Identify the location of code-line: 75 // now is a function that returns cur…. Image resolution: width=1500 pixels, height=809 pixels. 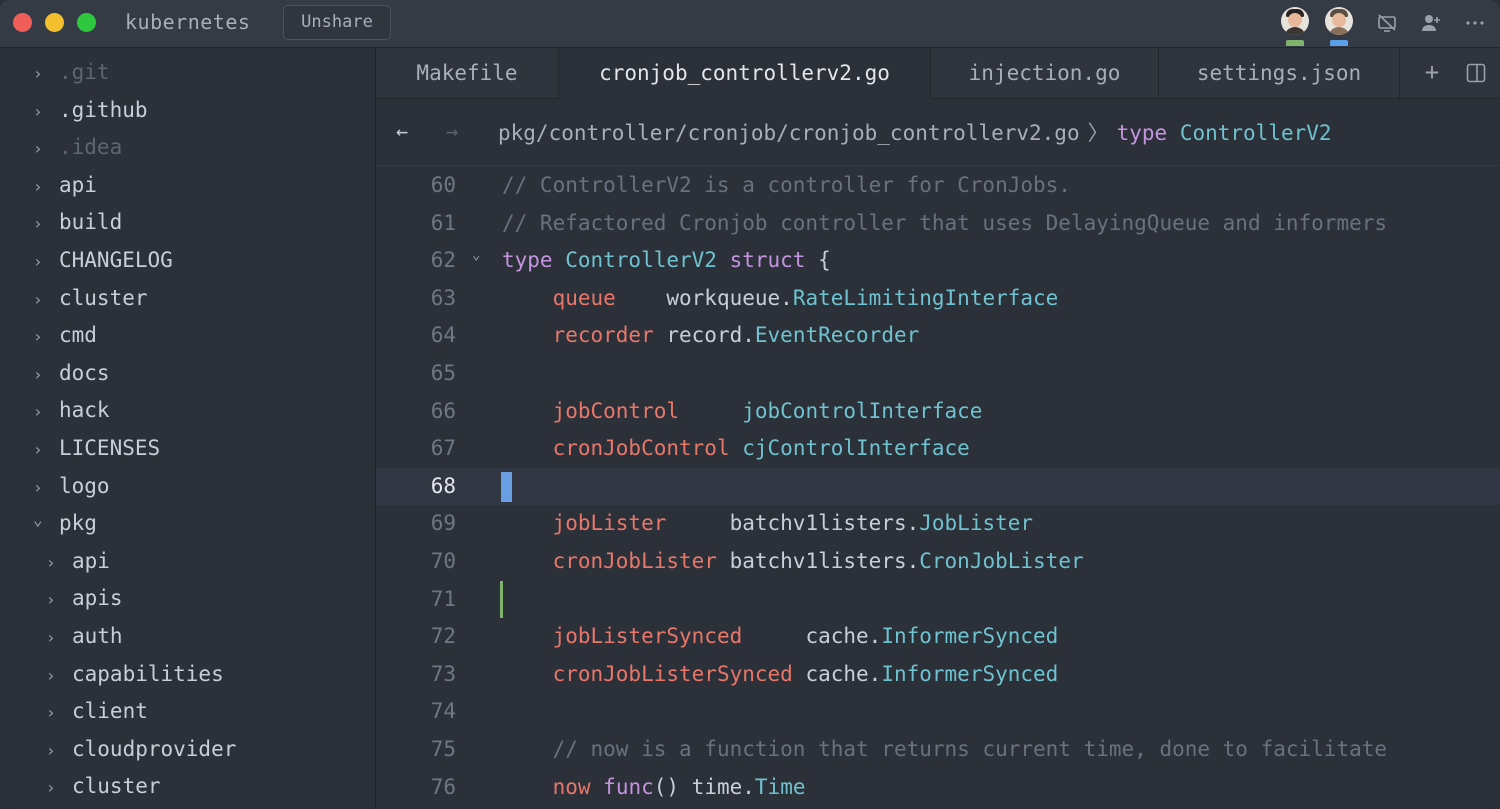
(938, 750).